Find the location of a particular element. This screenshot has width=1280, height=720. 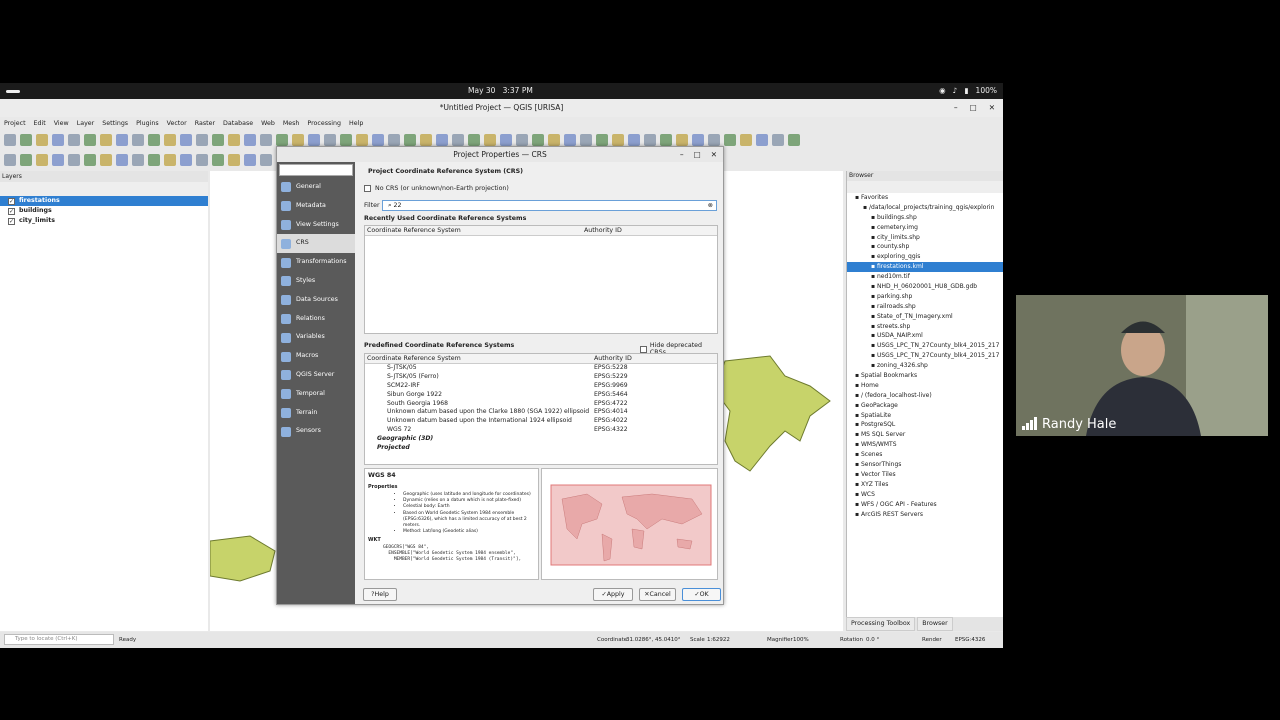

browser-item: ▪ Scenes is located at coordinates (925, 455).